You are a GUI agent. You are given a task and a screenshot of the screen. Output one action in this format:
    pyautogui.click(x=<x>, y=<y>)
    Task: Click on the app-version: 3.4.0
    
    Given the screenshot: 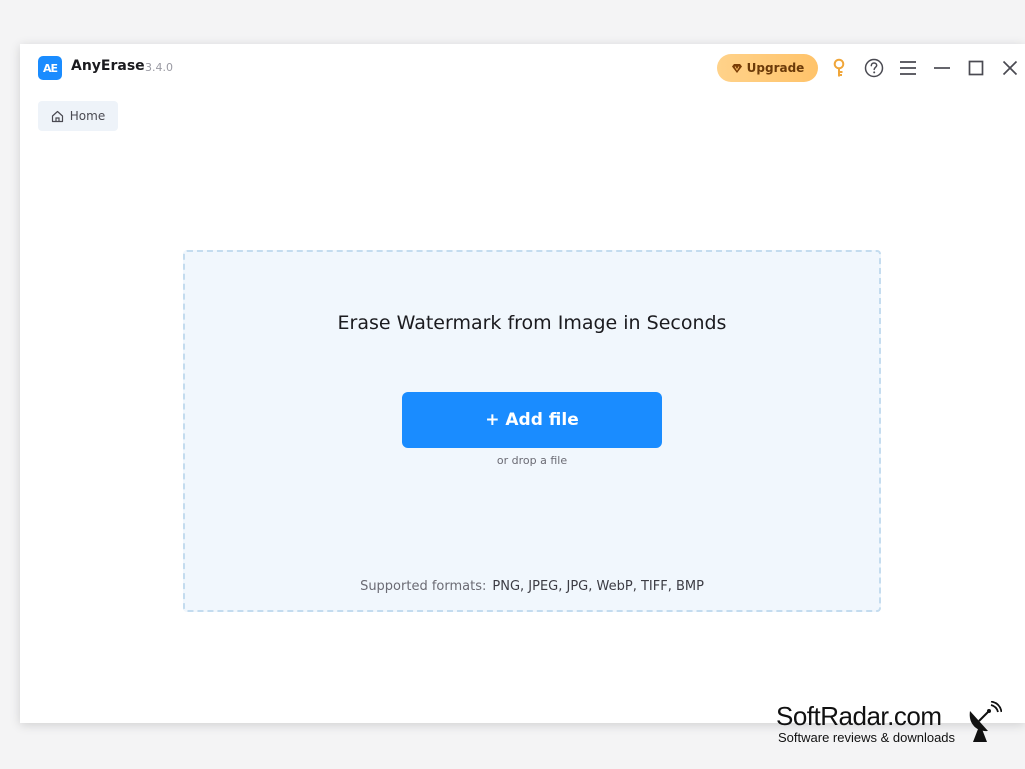 What is the action you would take?
    pyautogui.click(x=159, y=67)
    